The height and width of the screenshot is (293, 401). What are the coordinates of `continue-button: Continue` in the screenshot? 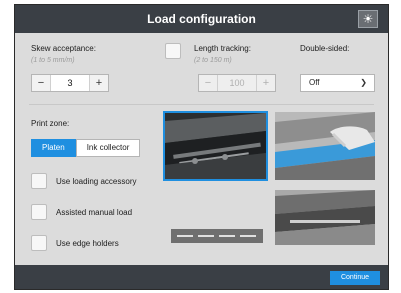 It's located at (355, 278).